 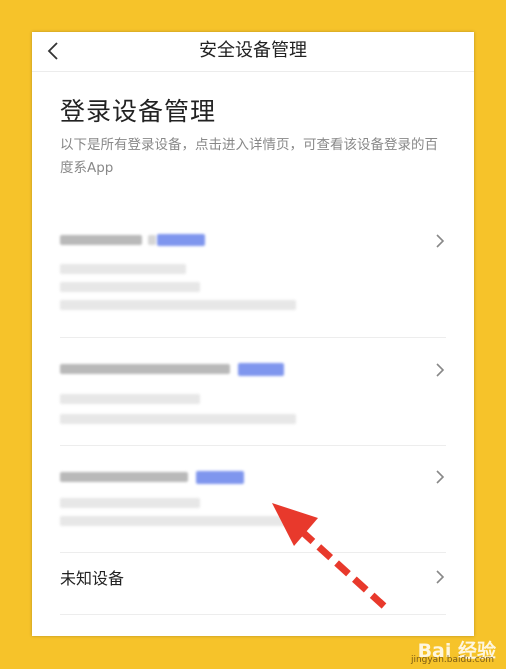 What do you see at coordinates (452, 660) in the screenshot?
I see `watermark-url: jingyan.baidu.com` at bounding box center [452, 660].